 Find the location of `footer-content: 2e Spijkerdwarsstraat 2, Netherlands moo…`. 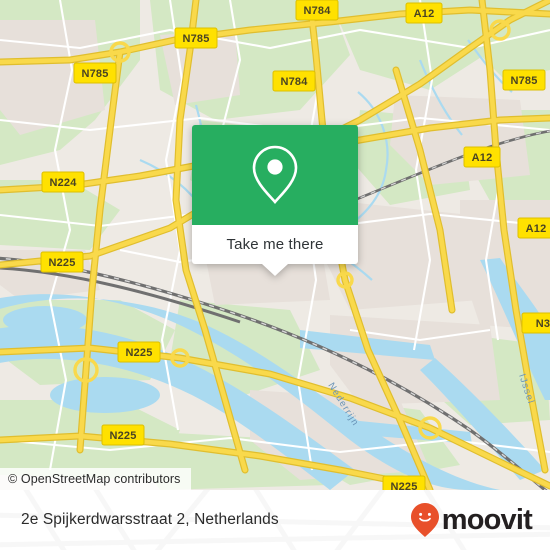

footer-content: 2e Spijkerdwarsstraat 2, Netherlands moo… is located at coordinates (275, 520).